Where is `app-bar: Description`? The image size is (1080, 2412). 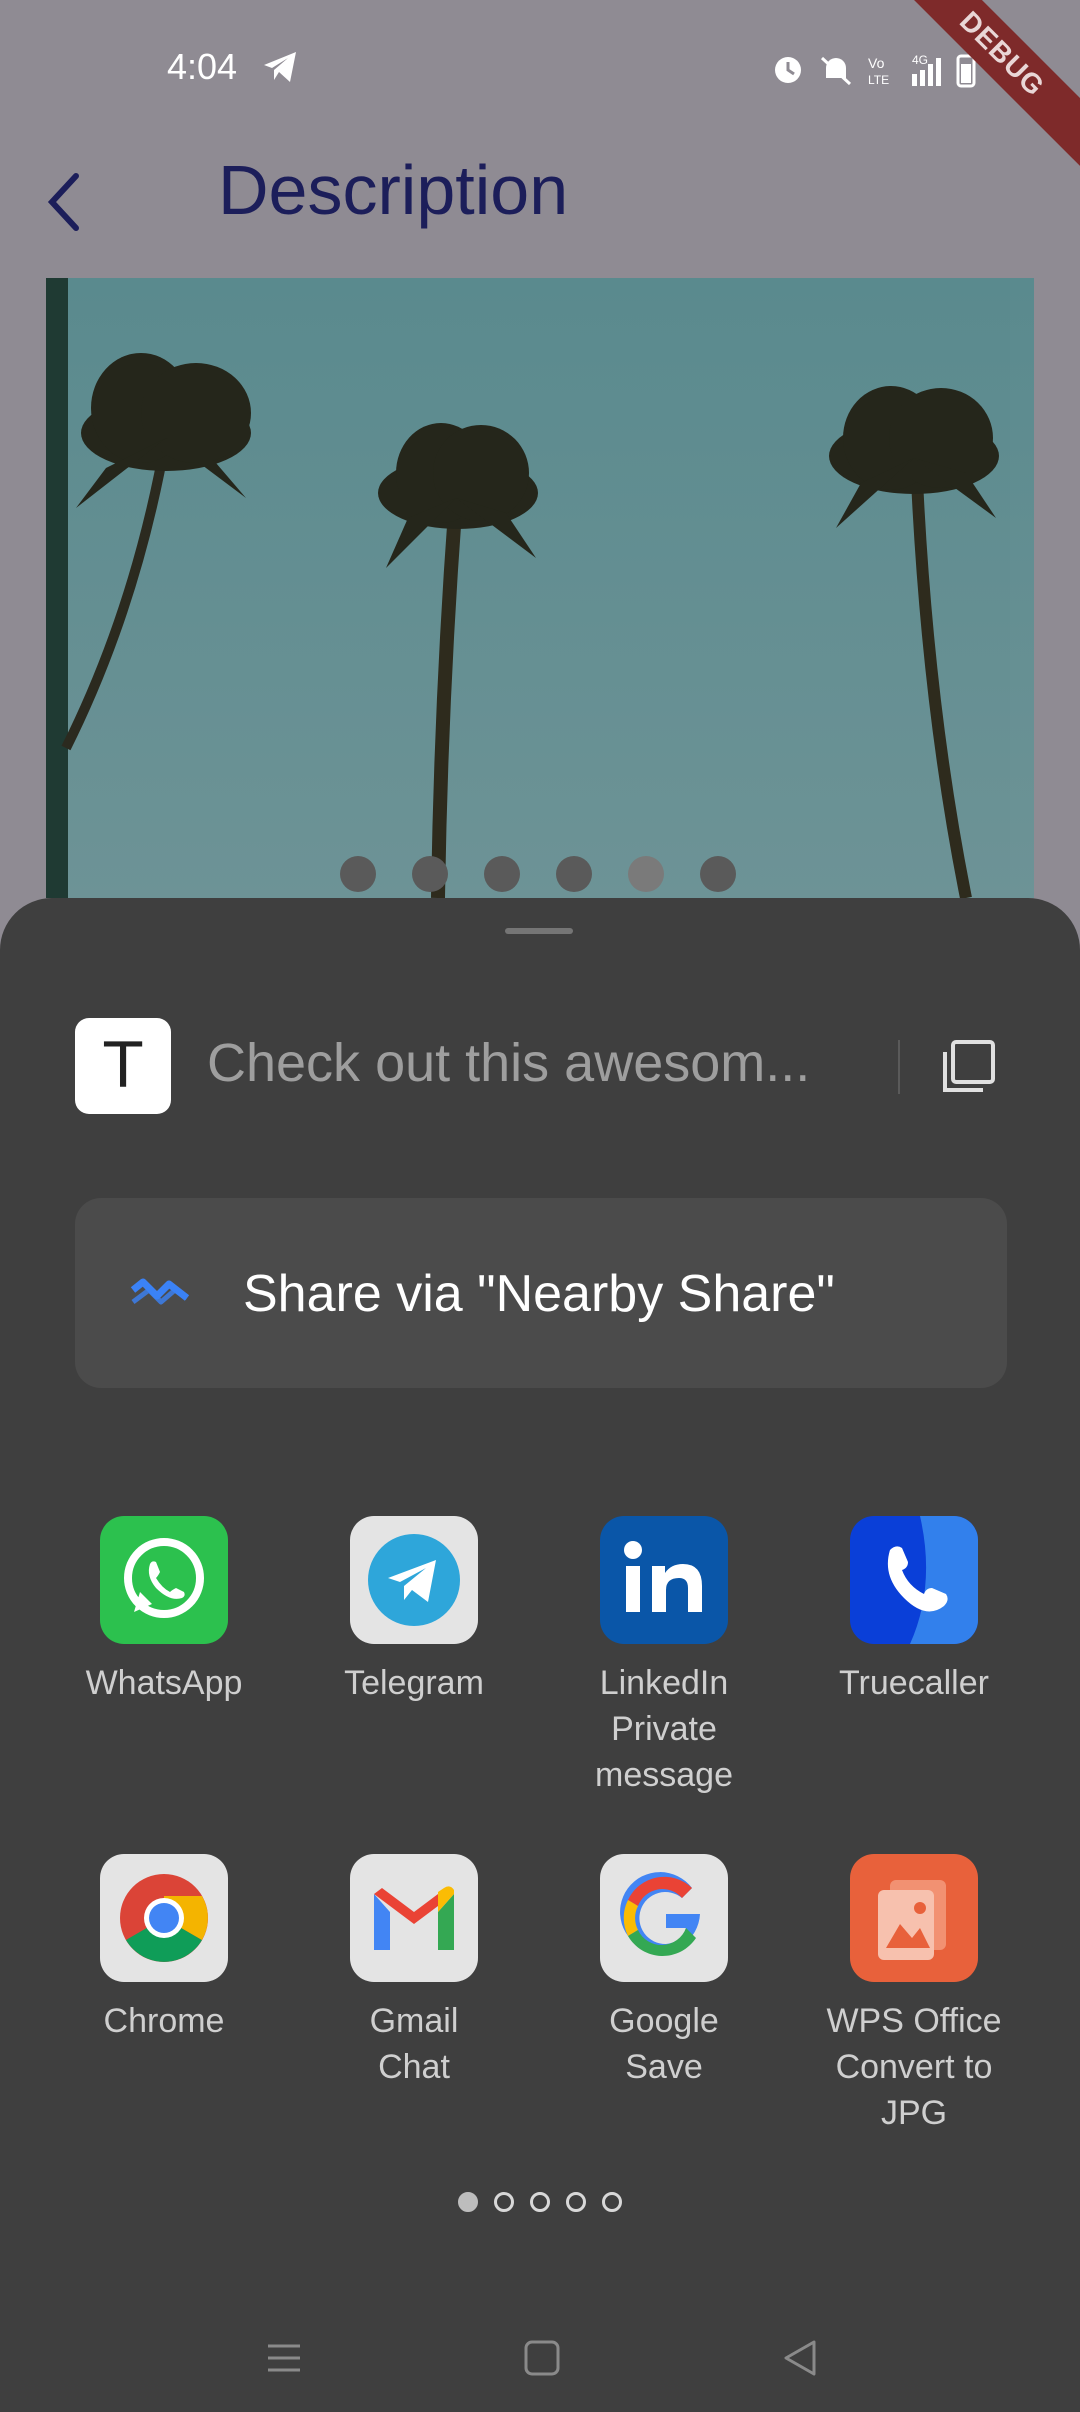
app-bar: Description is located at coordinates (540, 194).